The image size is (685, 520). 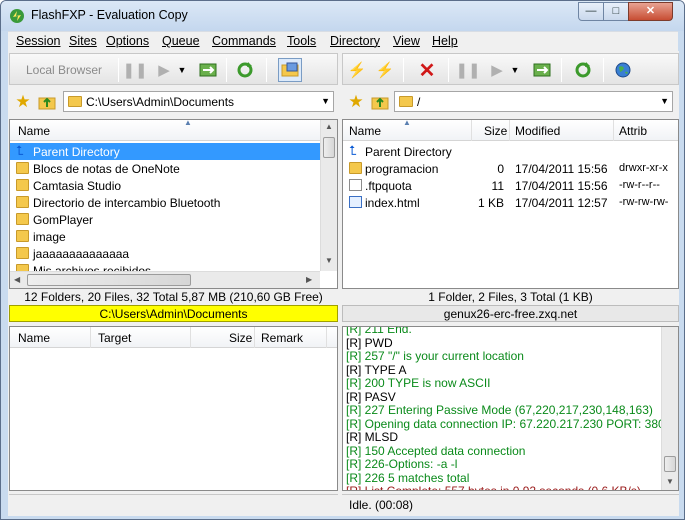 I want to click on favorites-folder-icon, so click(x=290, y=70).